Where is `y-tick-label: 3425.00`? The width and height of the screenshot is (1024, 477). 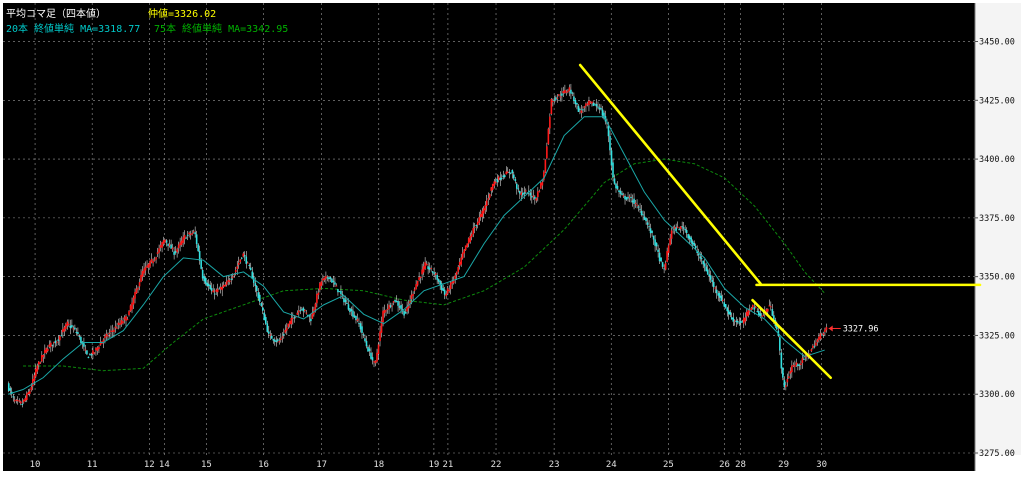
y-tick-label: 3425.00 is located at coordinates (997, 101).